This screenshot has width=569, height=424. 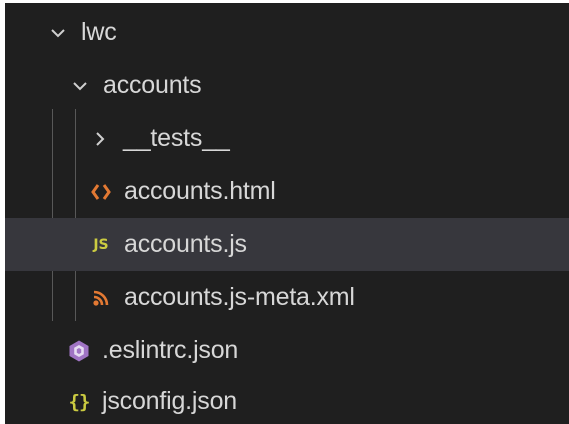 I want to click on tree-item-accounts-js-meta-xml: accounts.js-meta.xml, so click(x=287, y=297).